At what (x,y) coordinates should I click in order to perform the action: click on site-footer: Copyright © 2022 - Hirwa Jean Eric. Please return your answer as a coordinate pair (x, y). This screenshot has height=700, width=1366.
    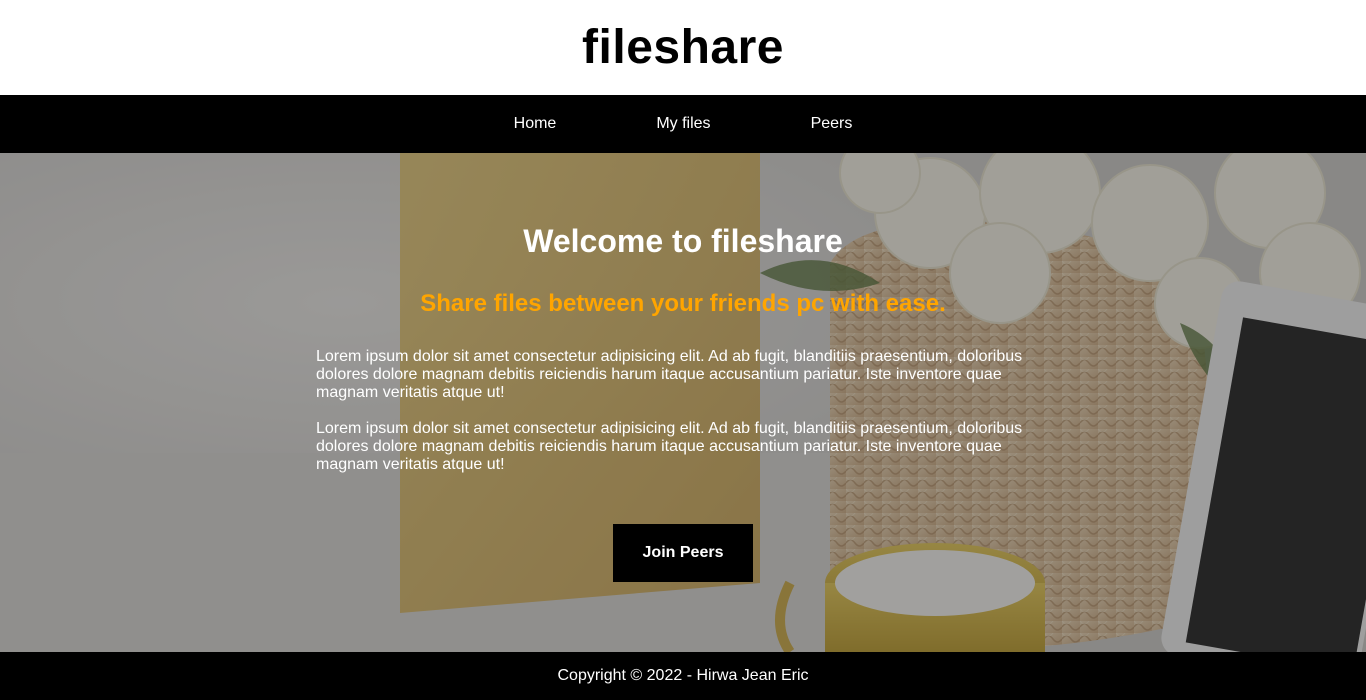
    Looking at the image, I should click on (683, 676).